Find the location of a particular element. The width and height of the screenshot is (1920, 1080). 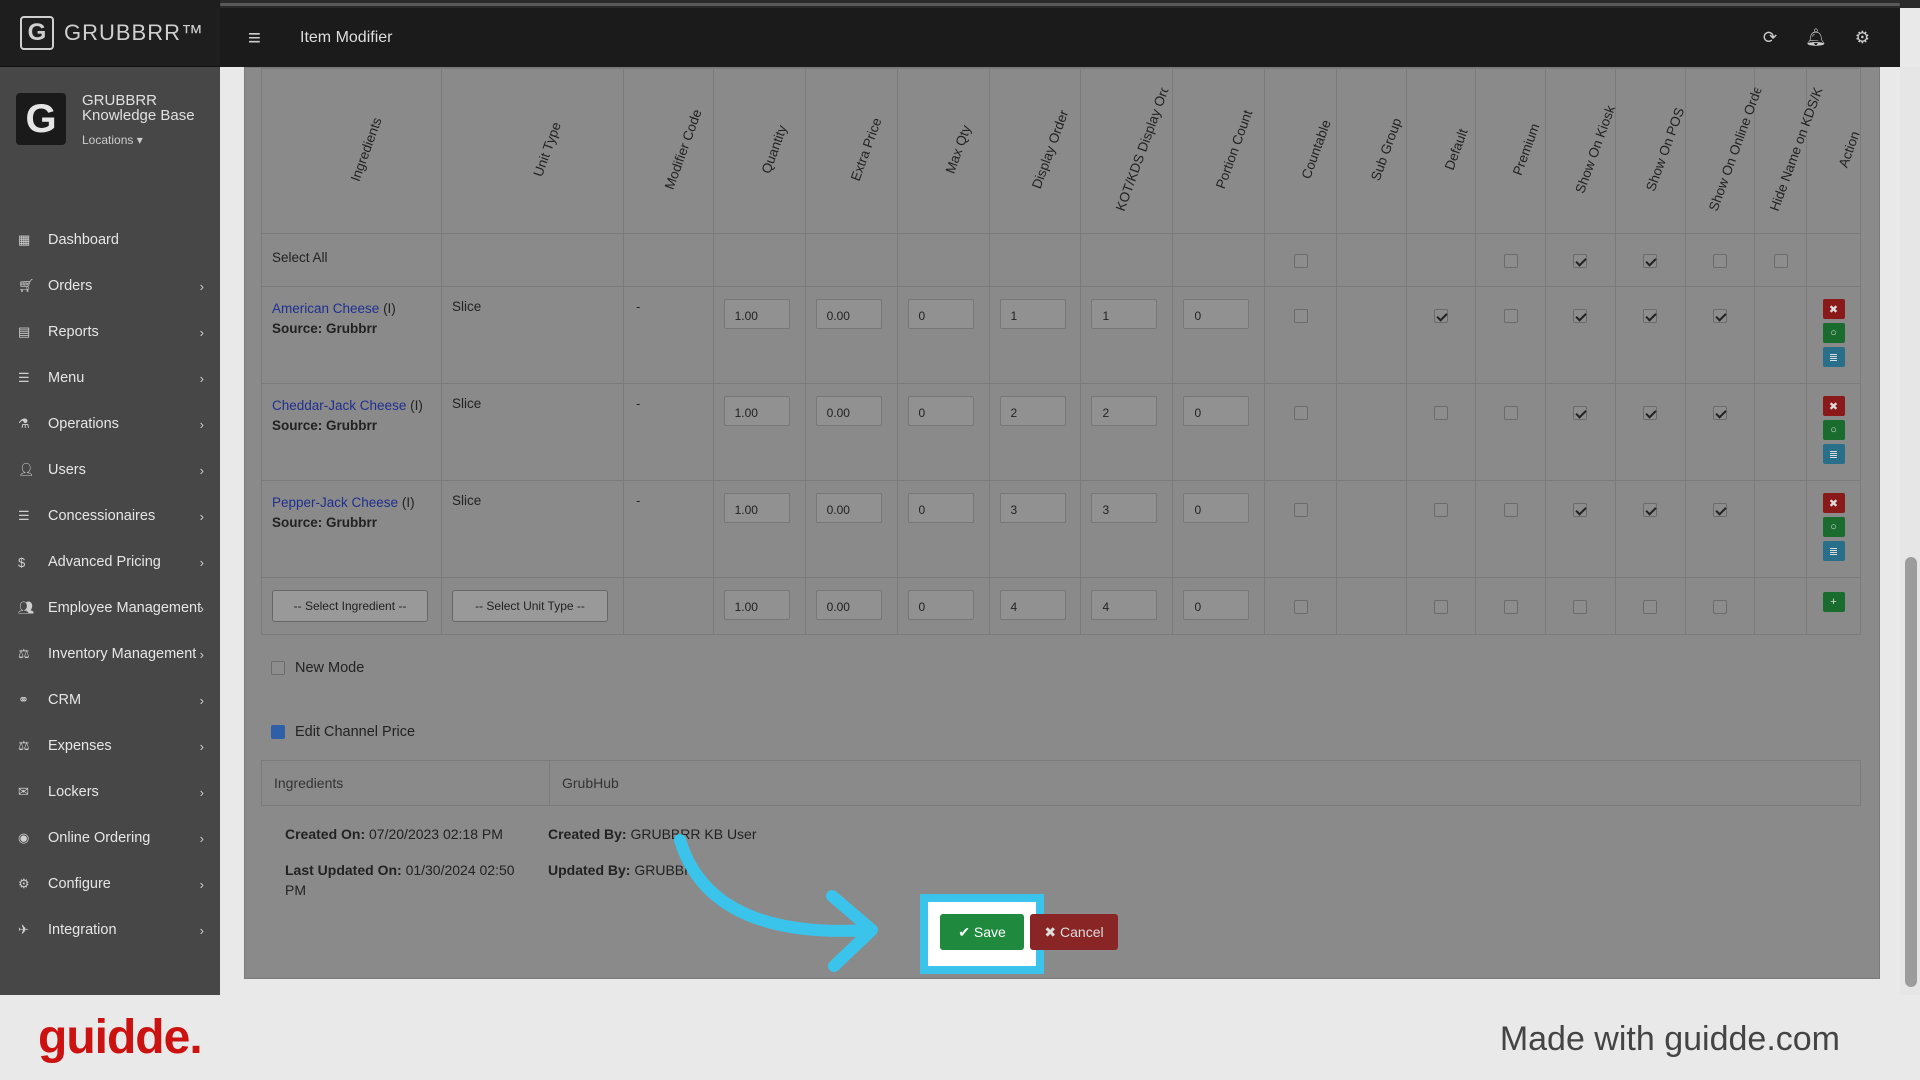

save-button: ✔ Save is located at coordinates (982, 932).